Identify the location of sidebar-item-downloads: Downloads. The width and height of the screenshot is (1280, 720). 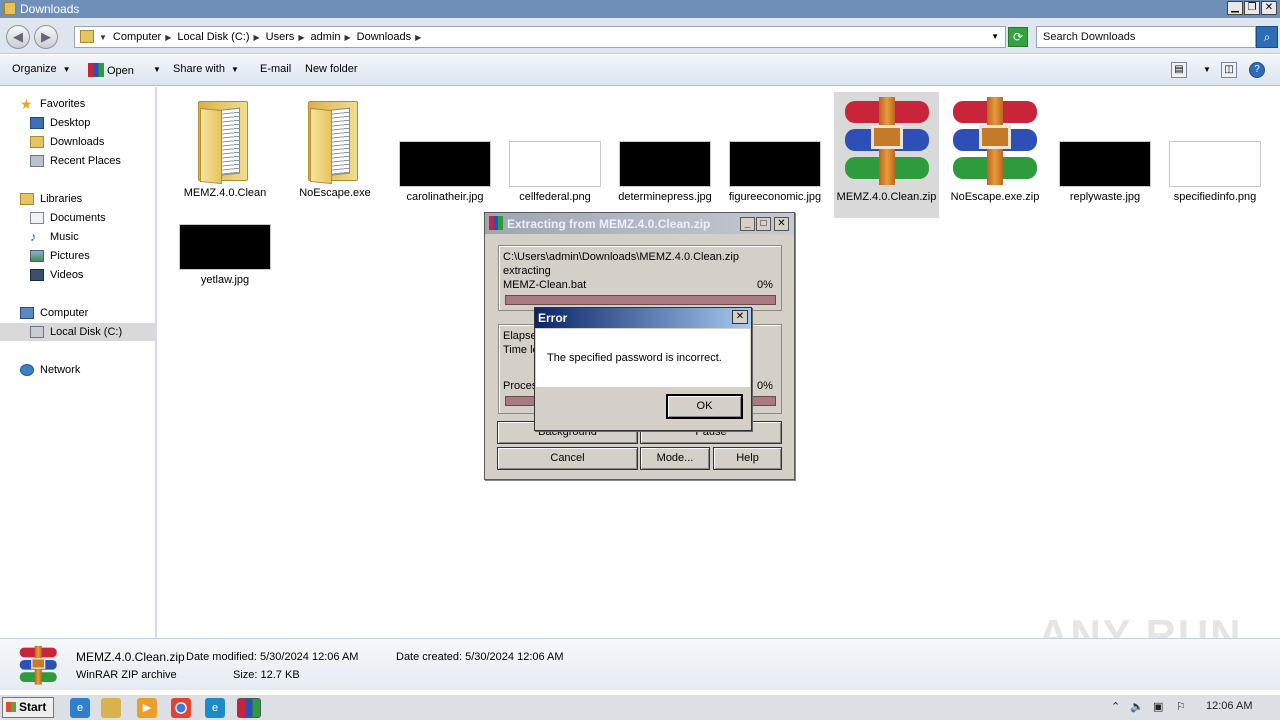
(67, 142).